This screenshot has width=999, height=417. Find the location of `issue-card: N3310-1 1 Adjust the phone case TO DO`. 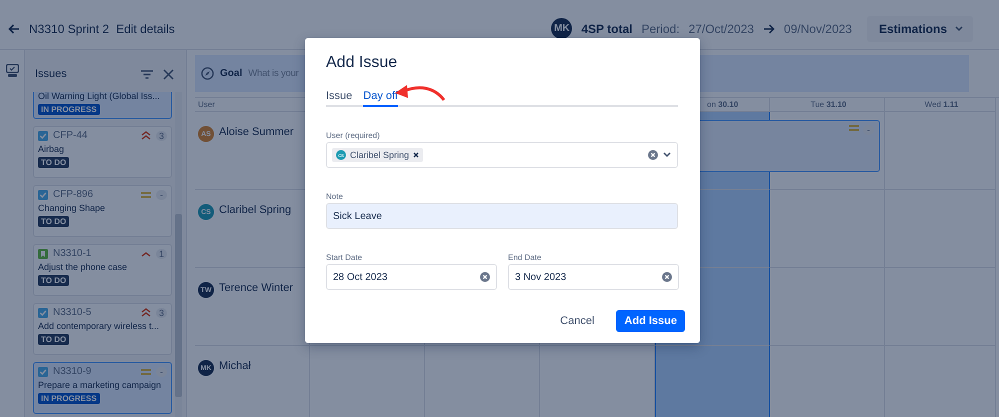

issue-card: N3310-1 1 Adjust the phone case TO DO is located at coordinates (102, 270).